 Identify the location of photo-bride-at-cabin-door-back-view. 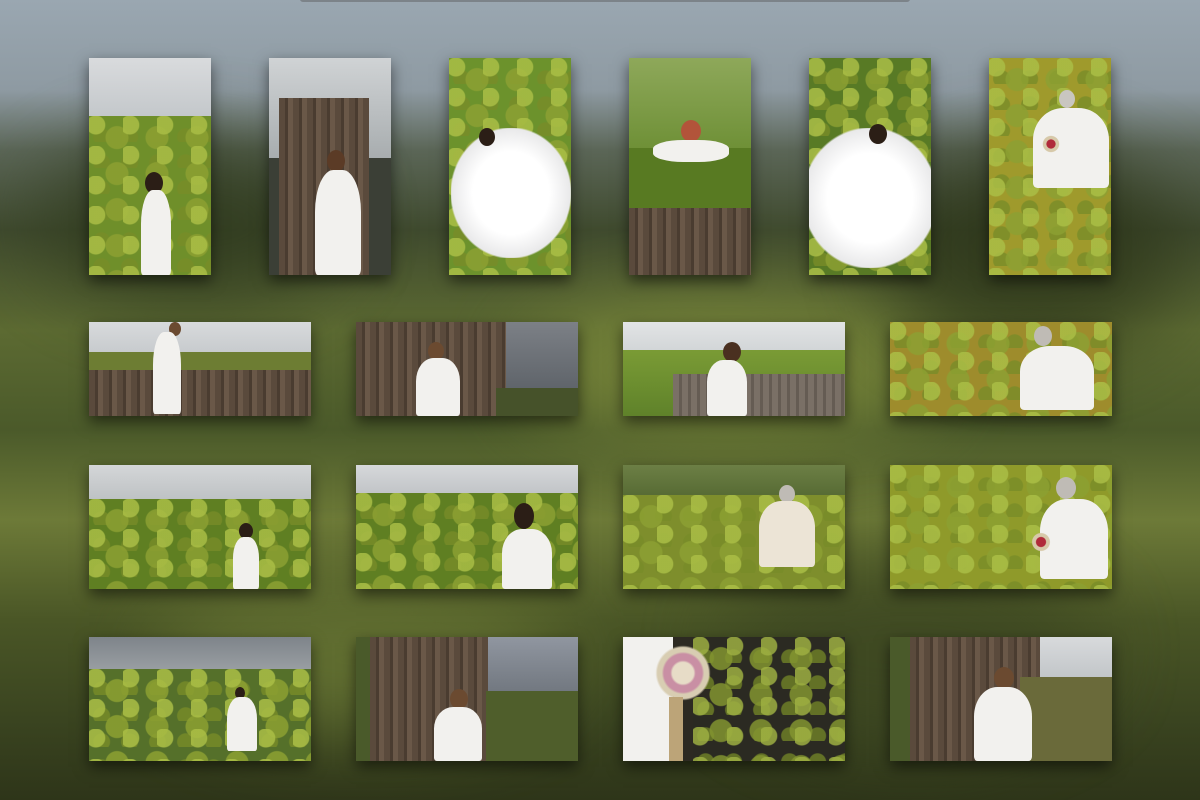
(1001, 699).